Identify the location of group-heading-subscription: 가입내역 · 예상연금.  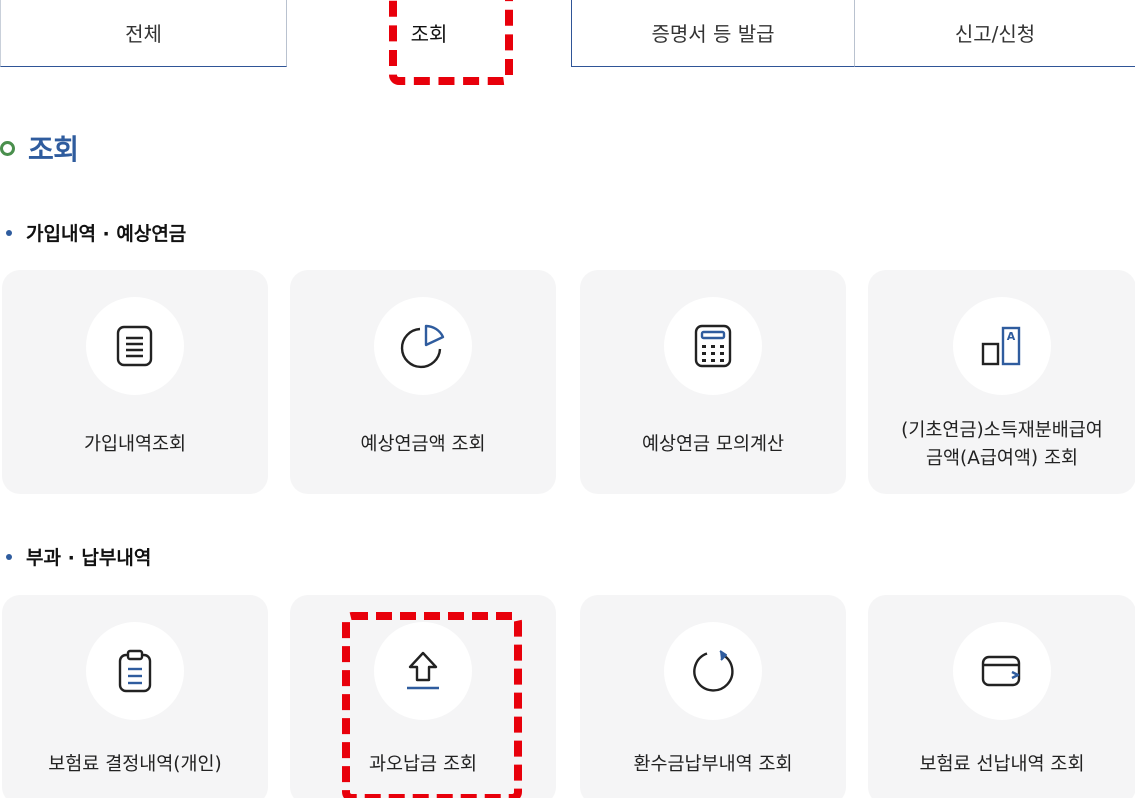
(96, 232).